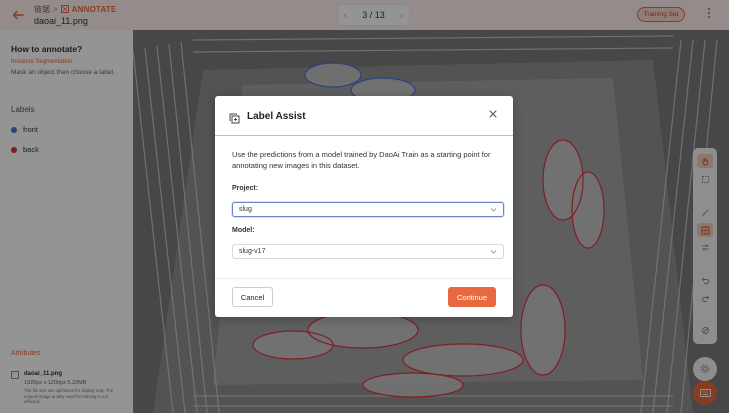 This screenshot has width=729, height=413. What do you see at coordinates (245, 188) in the screenshot?
I see `project-label: Project:` at bounding box center [245, 188].